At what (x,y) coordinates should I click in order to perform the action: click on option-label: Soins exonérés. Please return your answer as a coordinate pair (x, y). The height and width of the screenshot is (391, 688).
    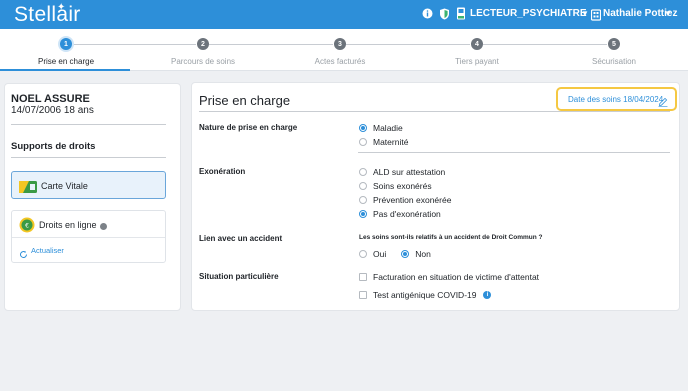
    Looking at the image, I should click on (402, 186).